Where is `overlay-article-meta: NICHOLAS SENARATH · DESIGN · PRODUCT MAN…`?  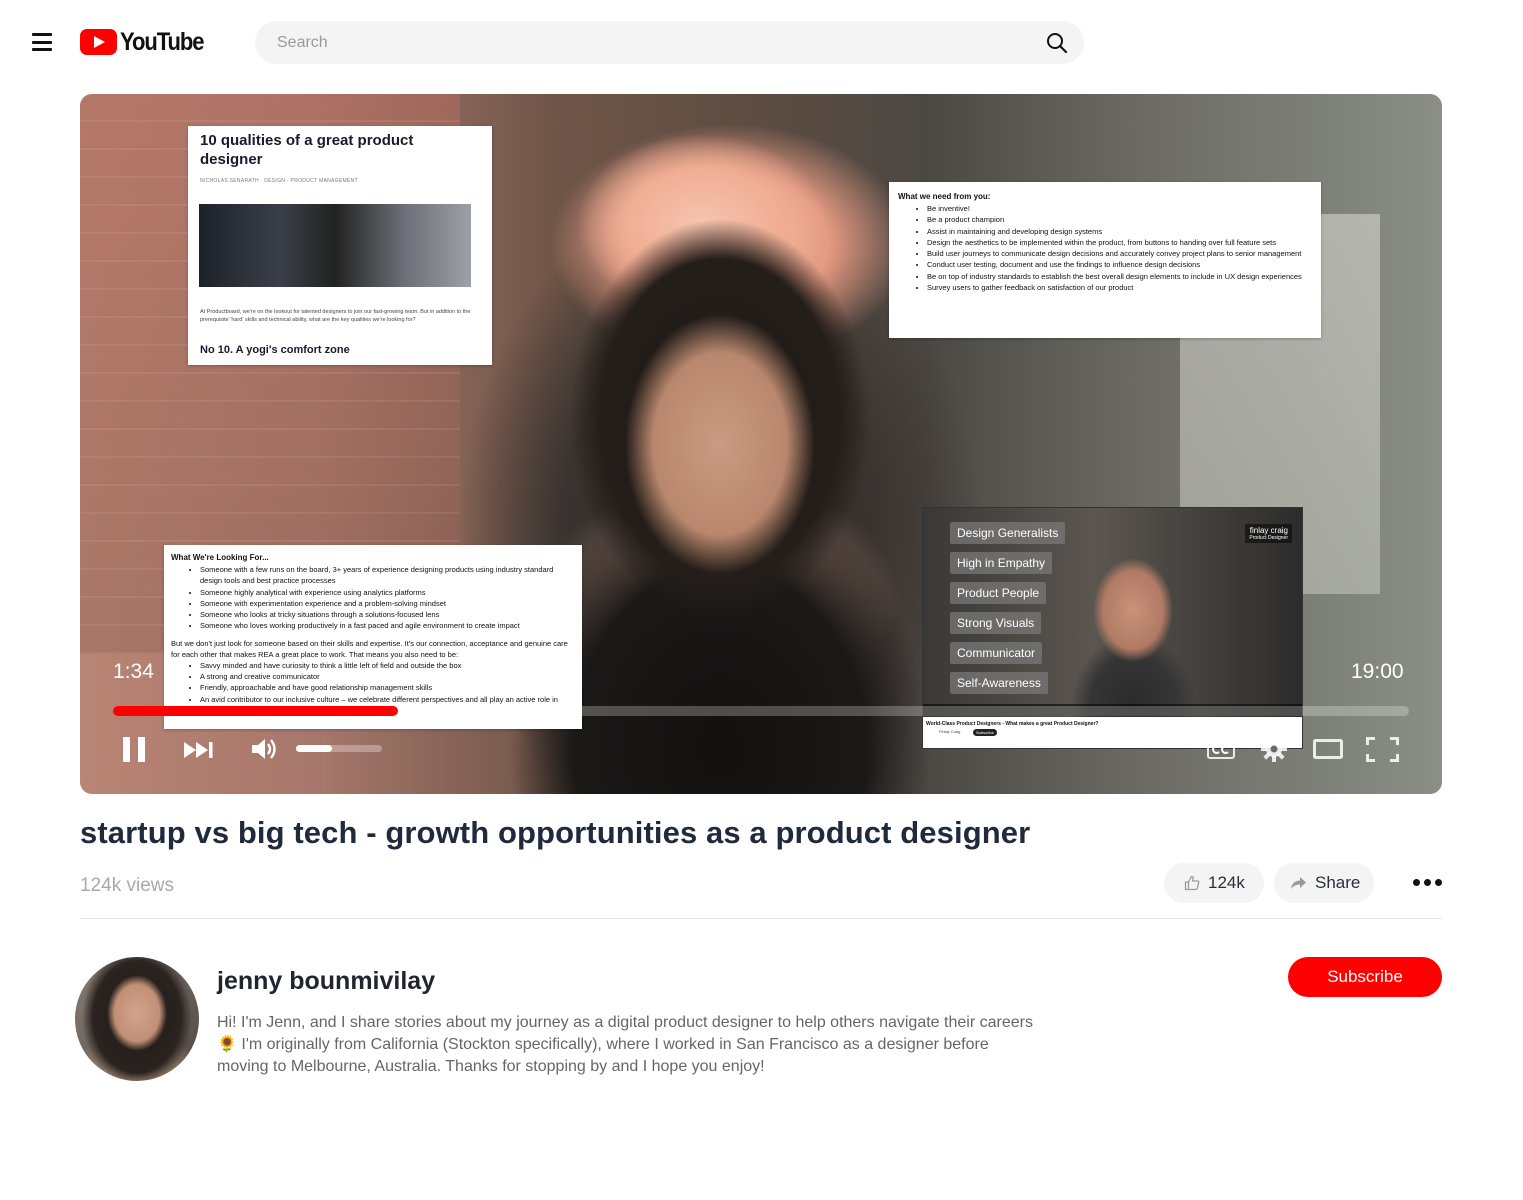
overlay-article-meta: NICHOLAS SENARATH · DESIGN · PRODUCT MAN… is located at coordinates (279, 181).